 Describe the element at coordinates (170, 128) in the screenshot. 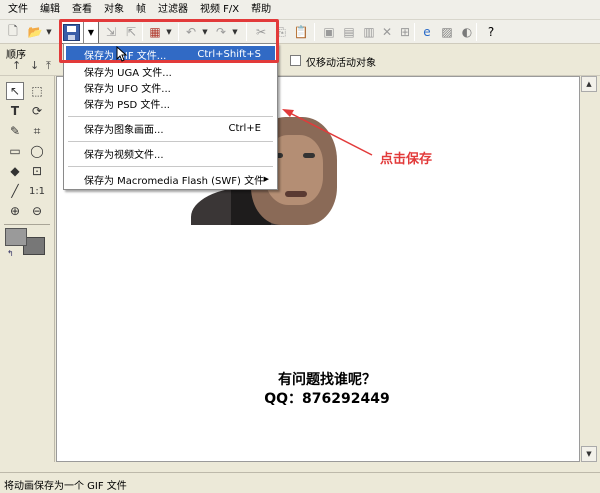

I see `menu-item-save-image: 保存为图象画面... Ctrl+E` at that location.